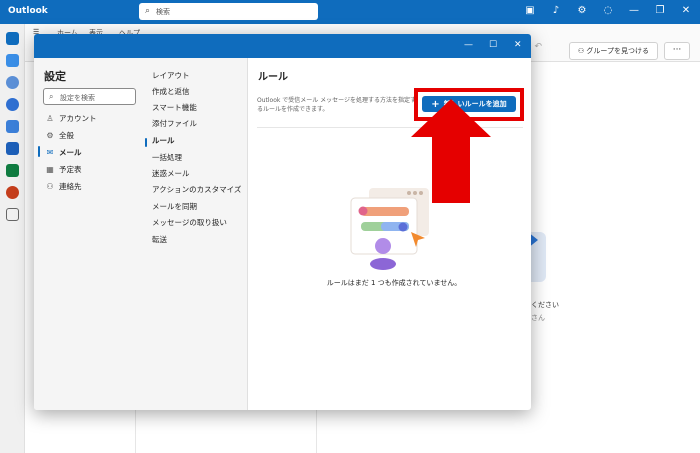 The height and width of the screenshot is (453, 700). I want to click on restore-icon: ❐, so click(660, 10).